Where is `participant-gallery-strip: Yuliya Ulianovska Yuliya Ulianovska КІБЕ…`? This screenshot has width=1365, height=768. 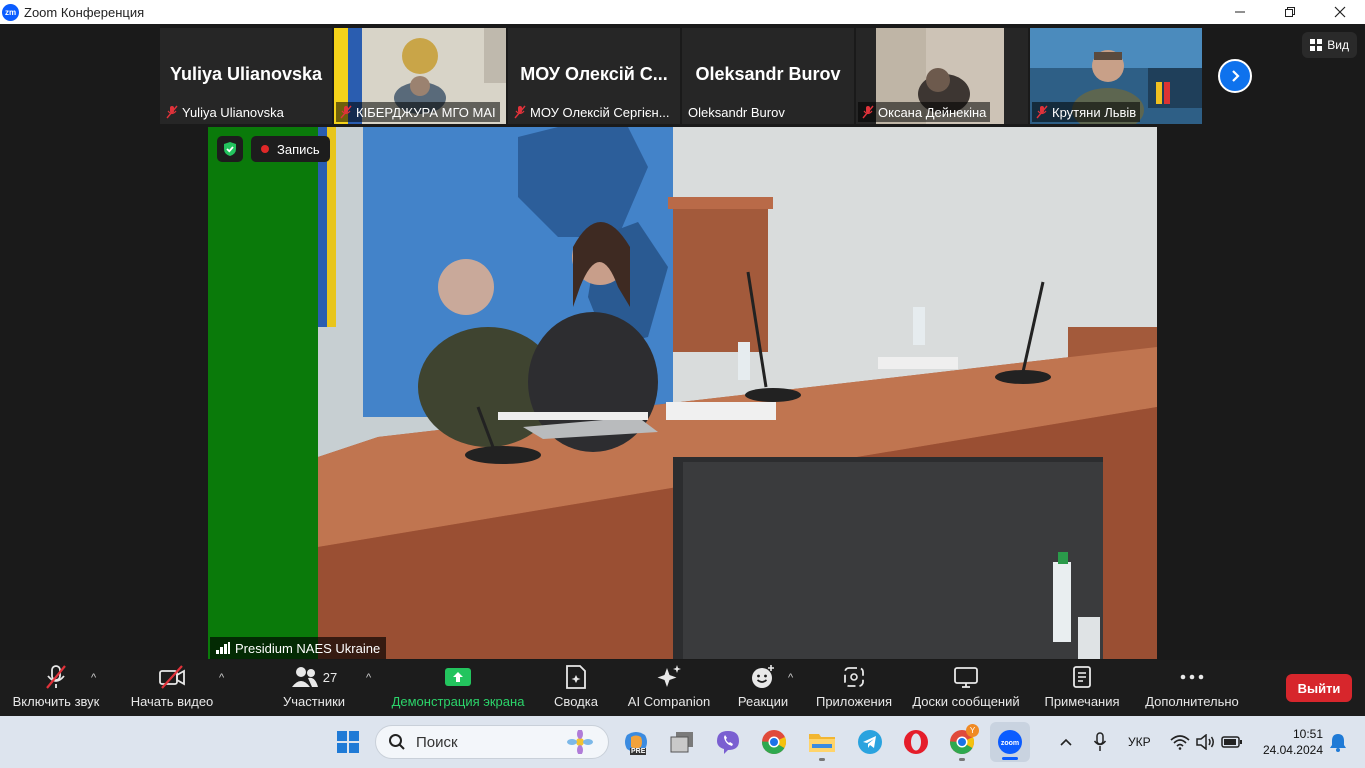
participant-gallery-strip: Yuliya Ulianovska Yuliya Ulianovska КІБЕ… is located at coordinates (681, 76).